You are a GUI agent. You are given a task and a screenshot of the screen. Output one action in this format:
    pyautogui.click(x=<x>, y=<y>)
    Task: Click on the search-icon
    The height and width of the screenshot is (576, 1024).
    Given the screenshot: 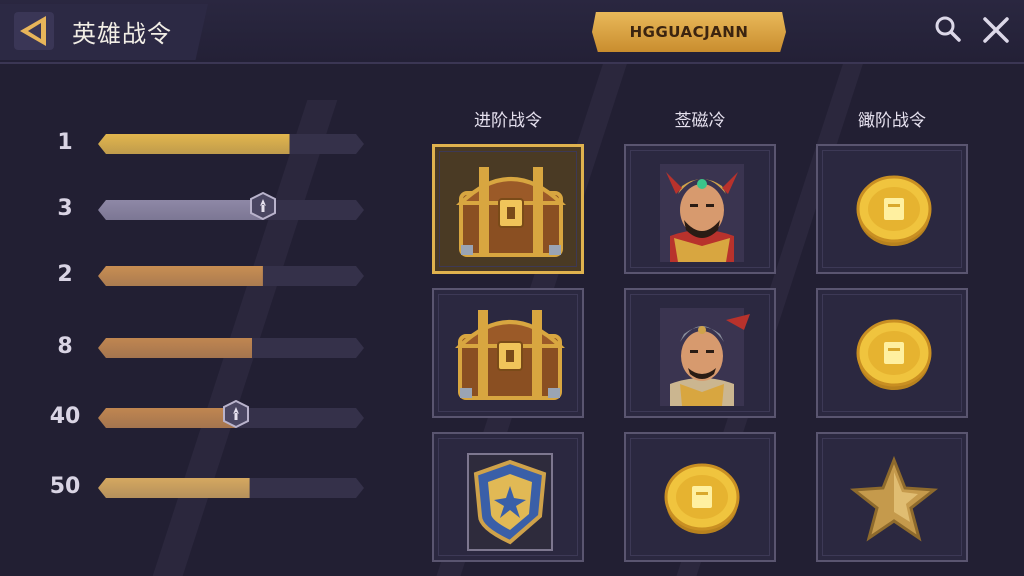 What is the action you would take?
    pyautogui.click(x=948, y=29)
    